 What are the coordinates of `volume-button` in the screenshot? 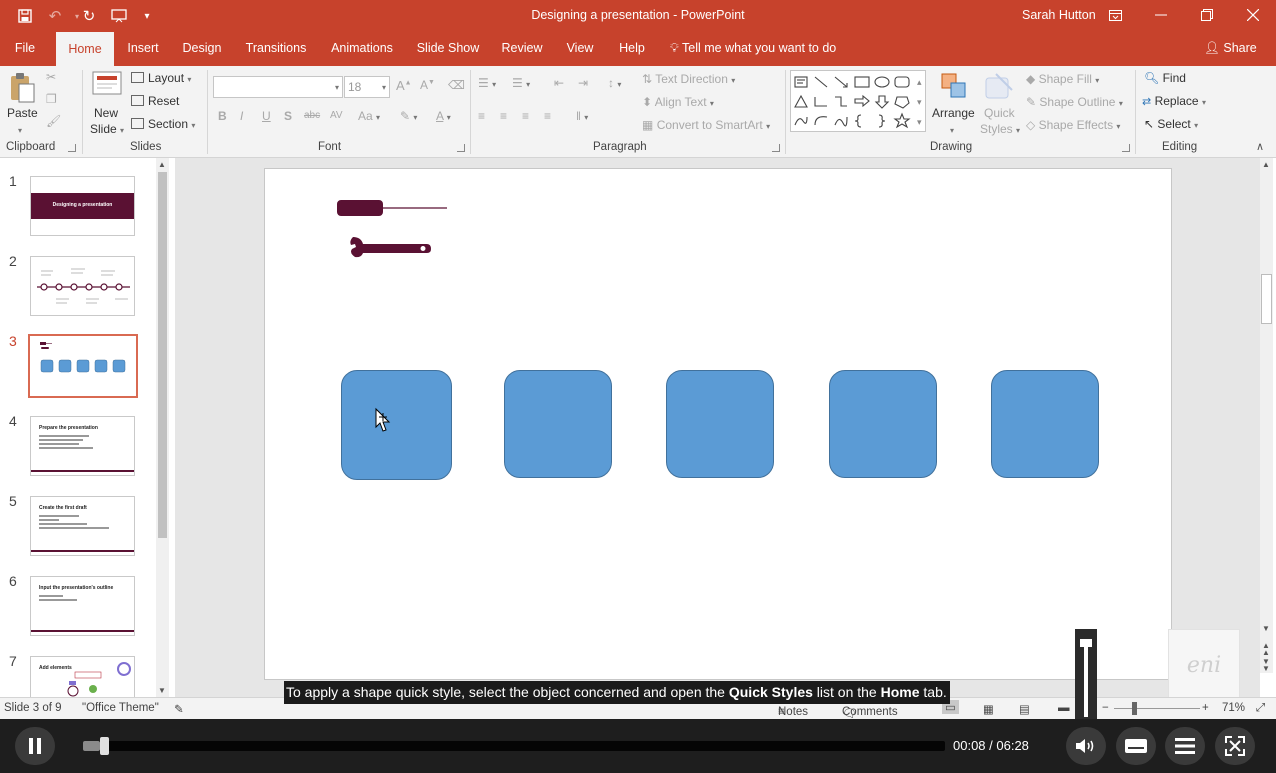 It's located at (1086, 746).